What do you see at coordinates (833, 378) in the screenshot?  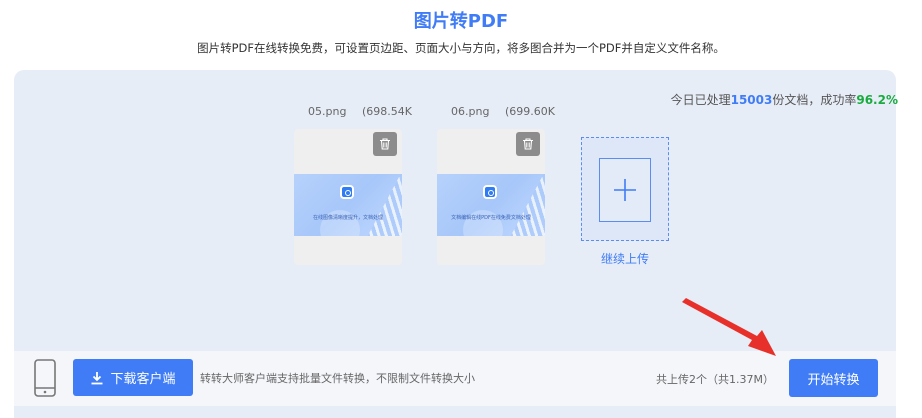 I see `start-convert-button: 开始转换` at bounding box center [833, 378].